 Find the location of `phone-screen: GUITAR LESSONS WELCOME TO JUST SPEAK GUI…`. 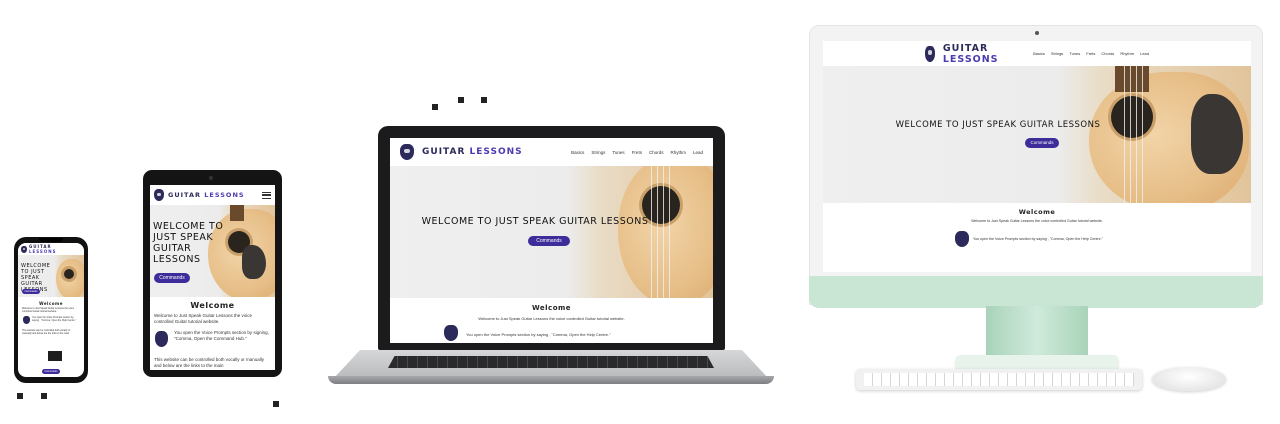

phone-screen: GUITAR LESSONS WELCOME TO JUST SPEAK GUI… is located at coordinates (51, 310).